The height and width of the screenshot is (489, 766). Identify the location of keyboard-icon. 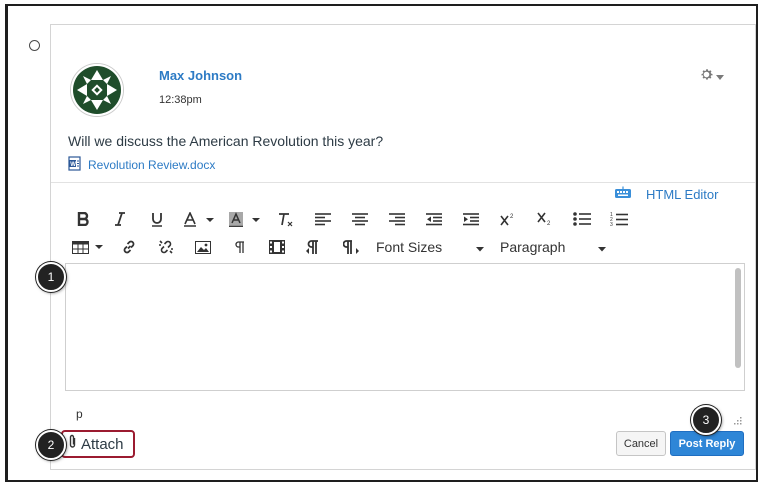
(623, 194).